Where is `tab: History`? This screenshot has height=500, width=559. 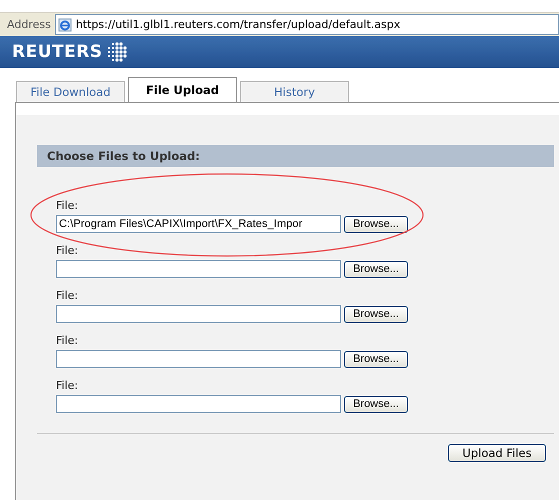
tab: History is located at coordinates (294, 91).